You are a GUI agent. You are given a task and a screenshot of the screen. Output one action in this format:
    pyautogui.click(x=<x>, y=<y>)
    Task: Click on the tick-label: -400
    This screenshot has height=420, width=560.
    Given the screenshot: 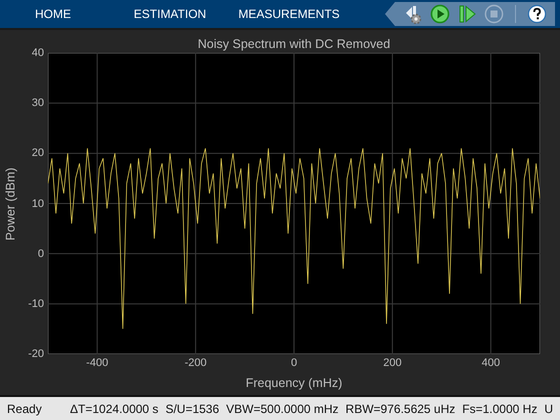 What is the action you would take?
    pyautogui.click(x=97, y=363)
    